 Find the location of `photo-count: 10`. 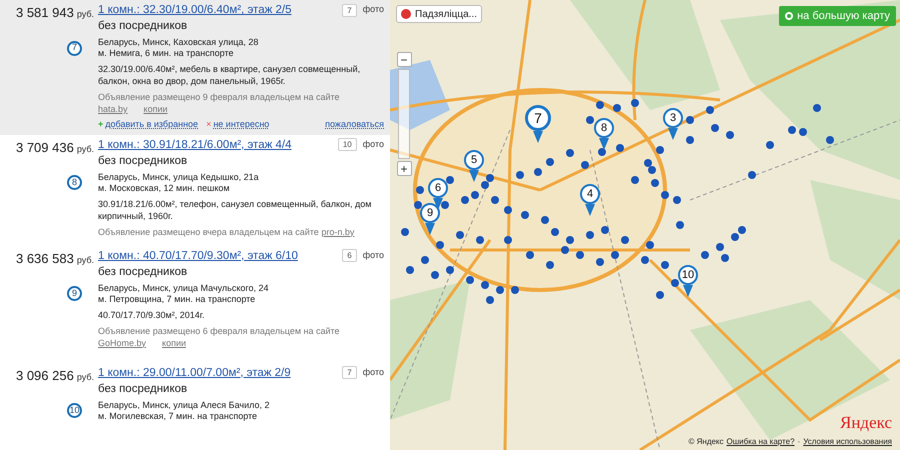

photo-count: 10 is located at coordinates (347, 144).